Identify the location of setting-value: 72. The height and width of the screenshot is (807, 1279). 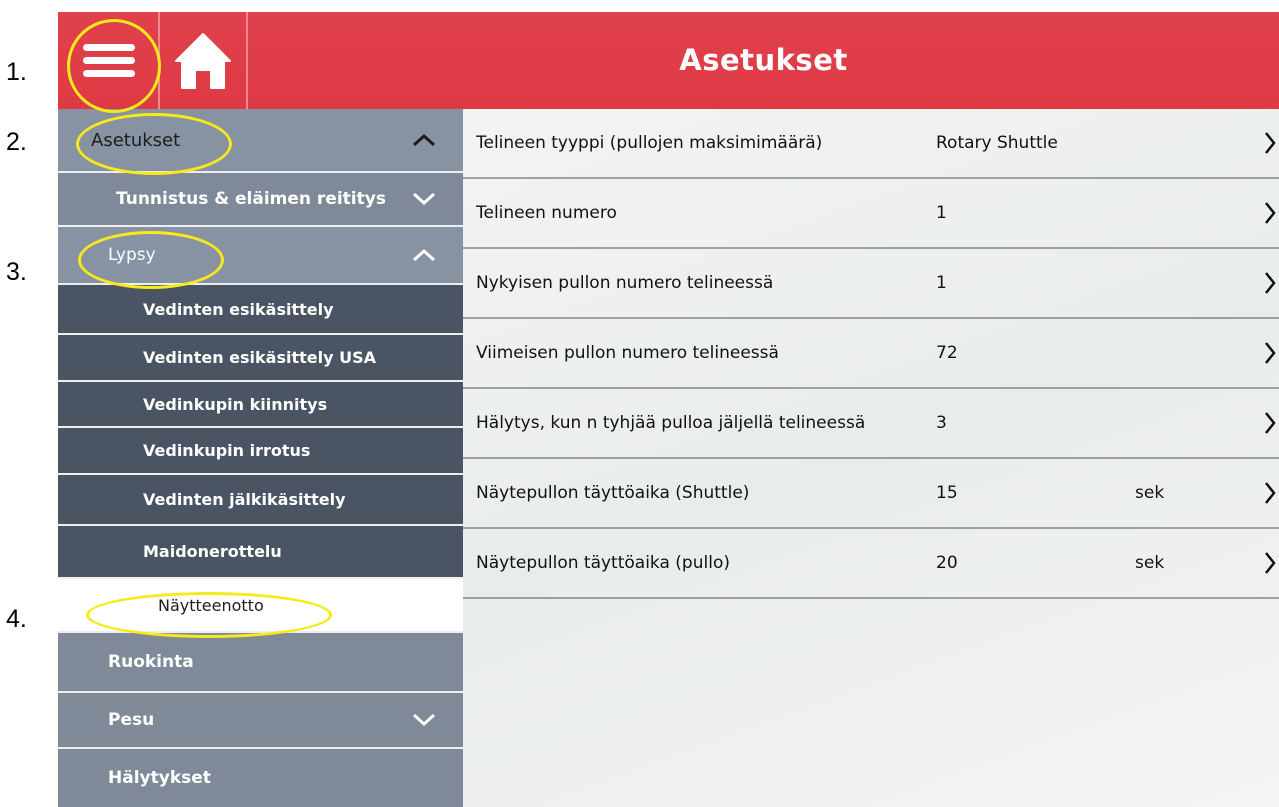
(947, 353).